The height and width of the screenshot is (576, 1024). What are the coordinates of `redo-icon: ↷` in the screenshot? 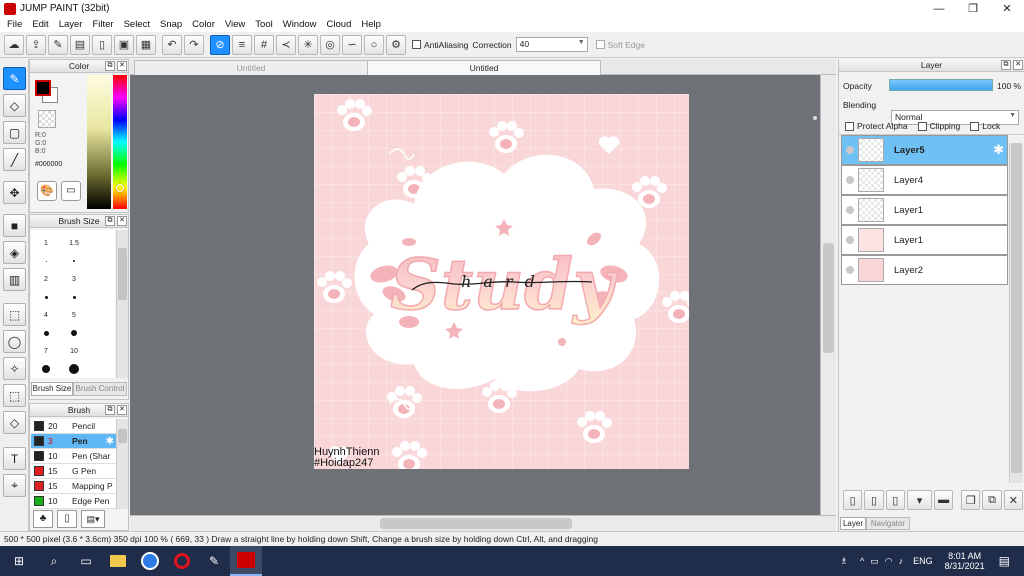 It's located at (194, 44).